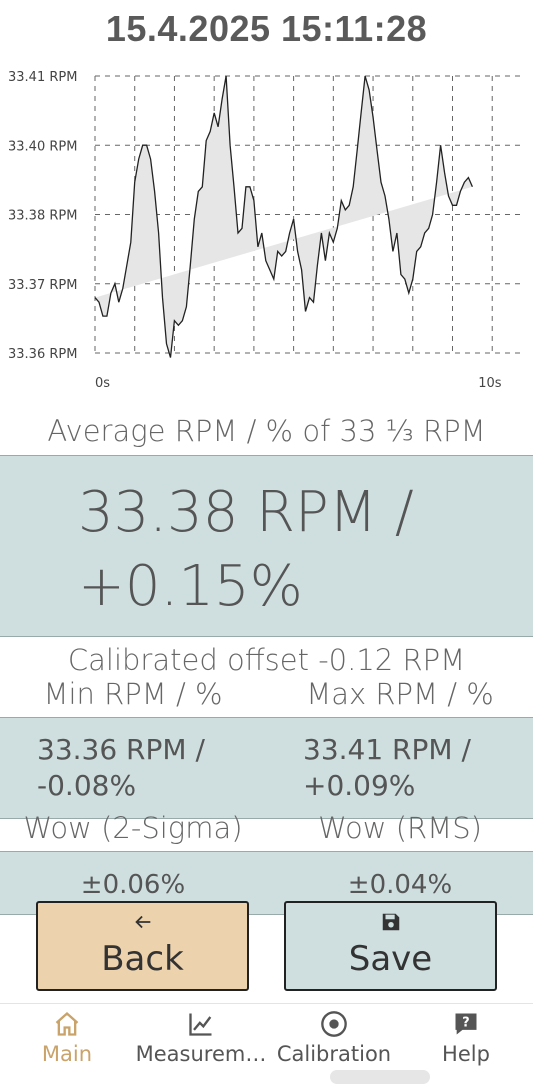 The height and width of the screenshot is (1084, 533). Describe the element at coordinates (387, 749) in the screenshot. I see `max-rpm: 33.41 RPM /` at that location.